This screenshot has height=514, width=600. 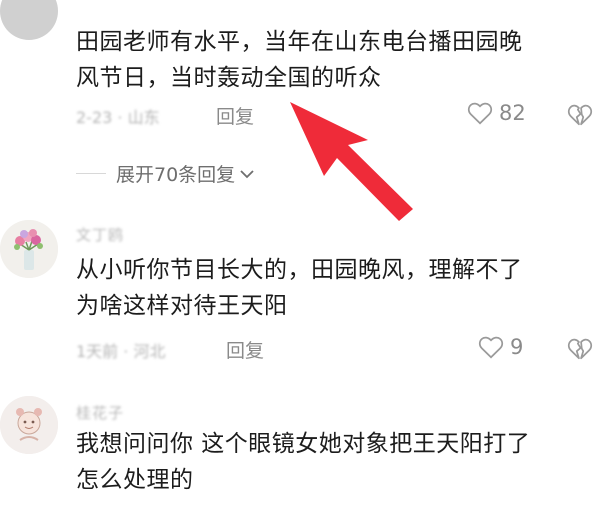 What do you see at coordinates (135, 480) in the screenshot?
I see `comment-text-line: 怎么处理的` at bounding box center [135, 480].